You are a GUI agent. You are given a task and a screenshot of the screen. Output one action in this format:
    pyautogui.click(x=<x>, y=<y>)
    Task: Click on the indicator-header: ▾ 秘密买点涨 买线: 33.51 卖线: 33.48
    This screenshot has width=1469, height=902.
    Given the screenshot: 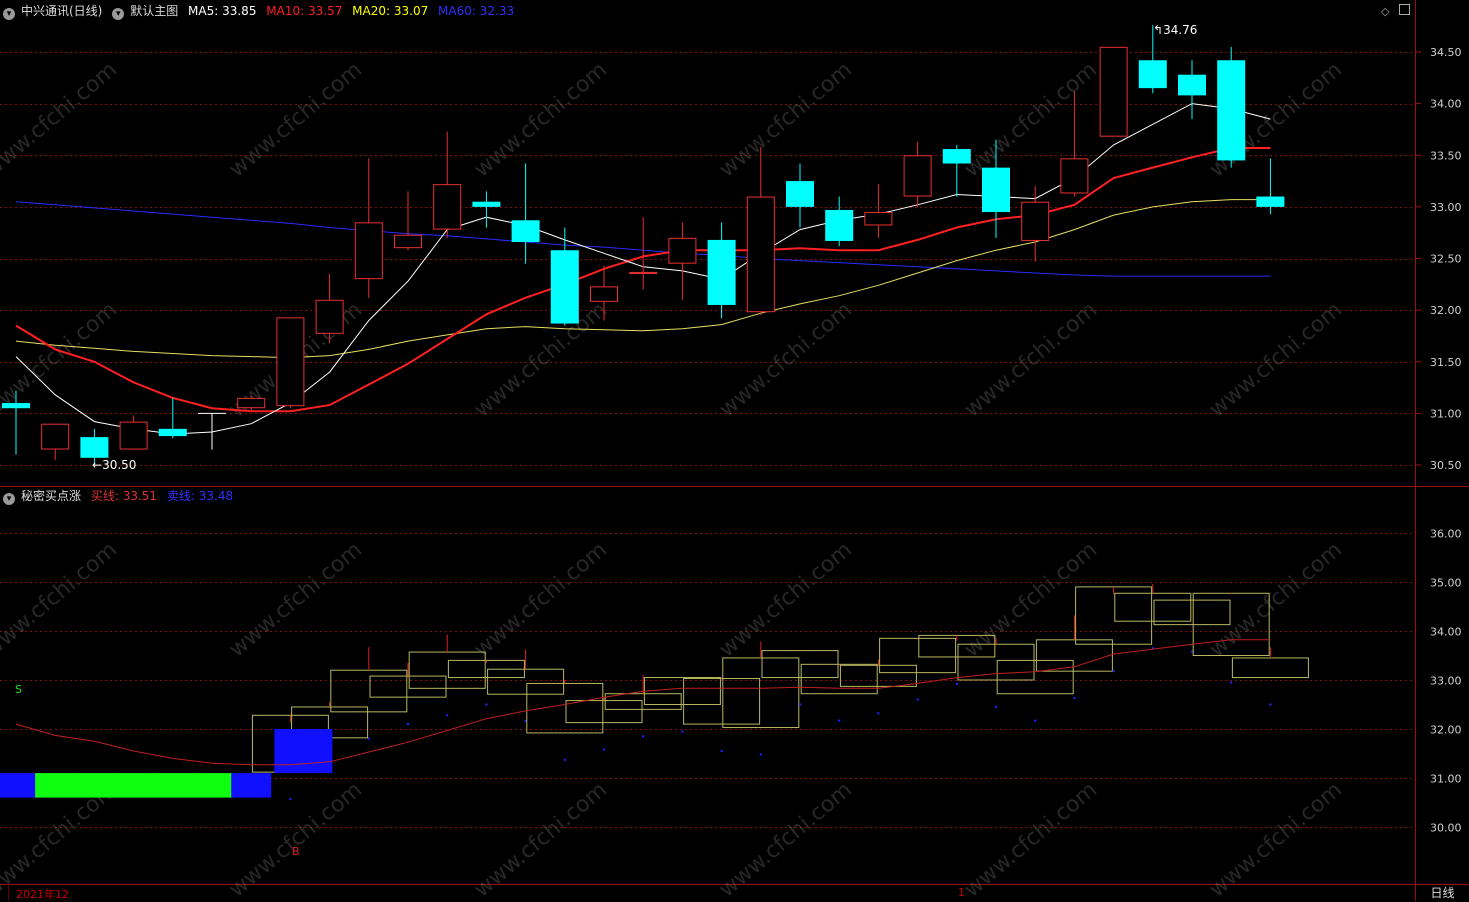 What is the action you would take?
    pyautogui.click(x=121, y=497)
    